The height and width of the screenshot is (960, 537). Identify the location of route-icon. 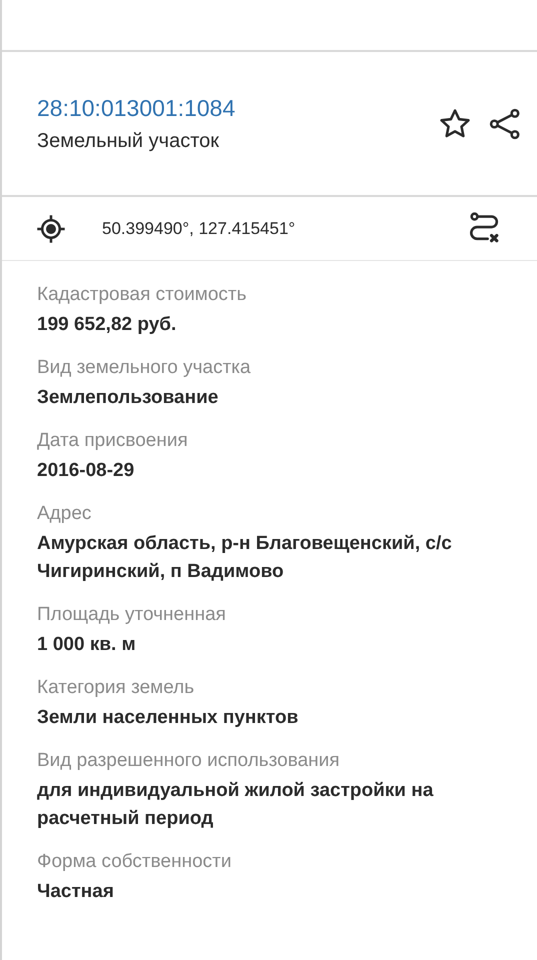
(485, 229).